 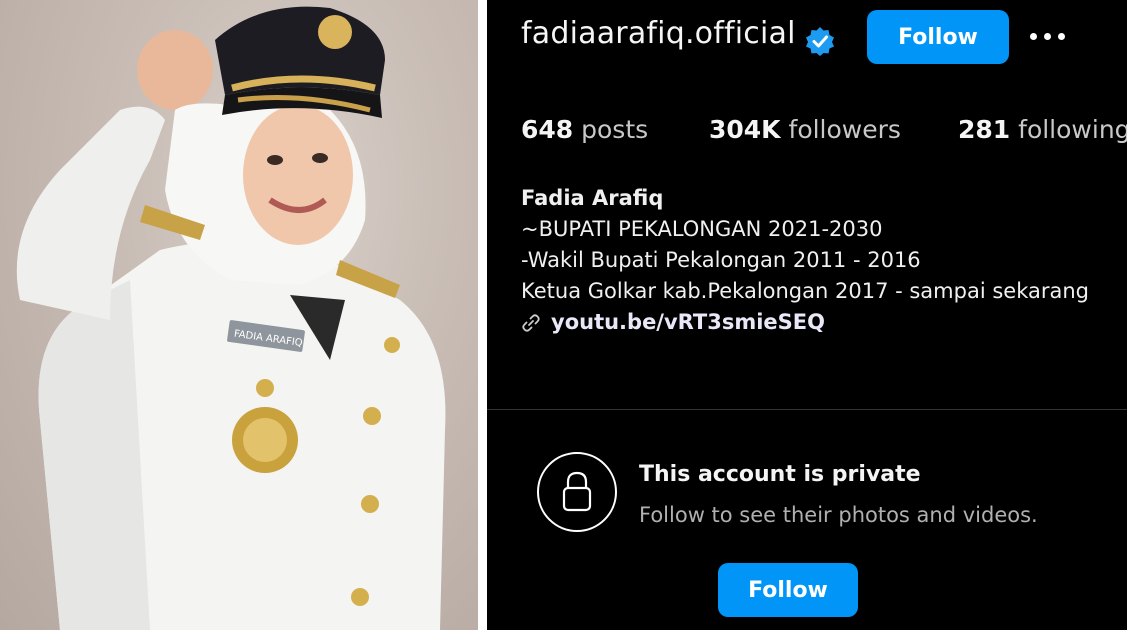 I want to click on profile-username: fadiaarafiq.official, so click(x=658, y=33).